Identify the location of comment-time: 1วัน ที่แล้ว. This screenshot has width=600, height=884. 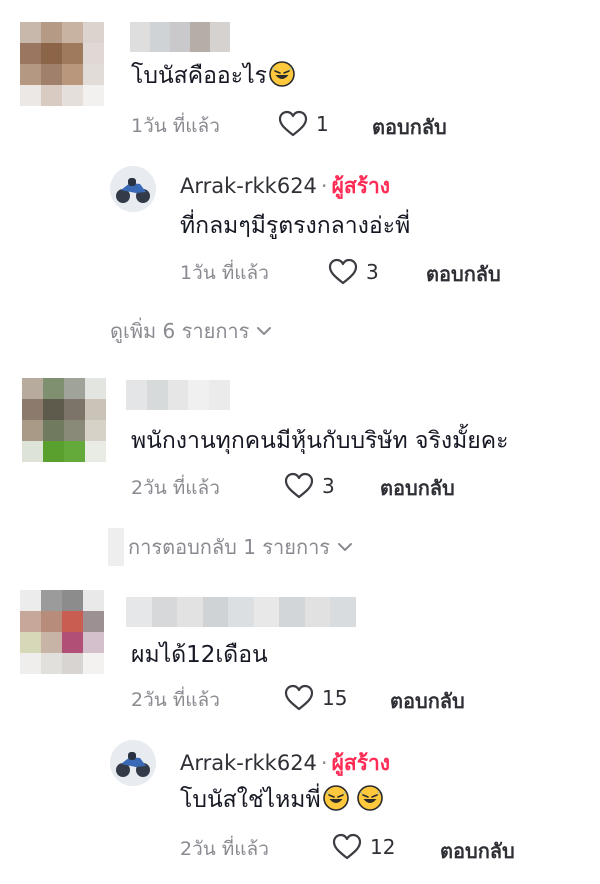
(175, 126).